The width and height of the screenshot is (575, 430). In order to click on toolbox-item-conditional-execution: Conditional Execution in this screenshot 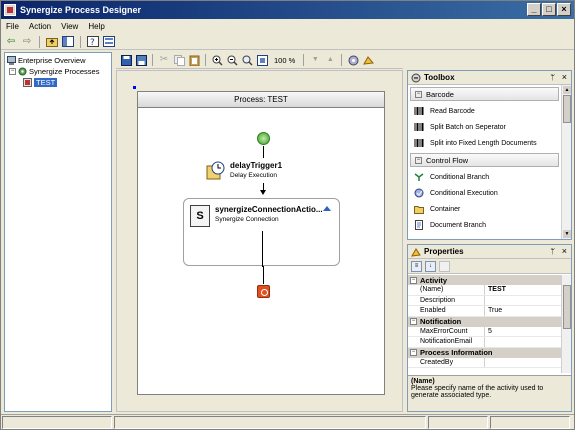, I will do `click(489, 193)`.